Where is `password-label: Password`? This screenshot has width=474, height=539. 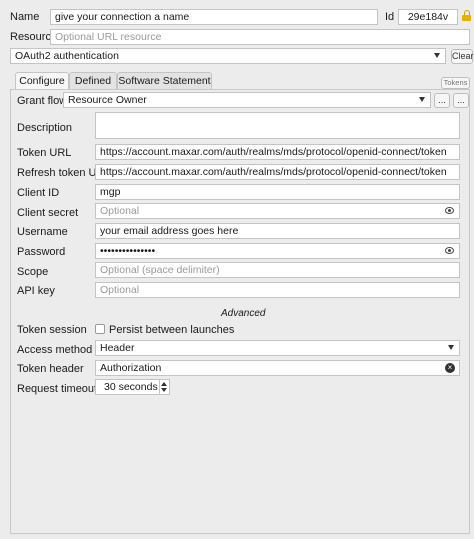 password-label: Password is located at coordinates (41, 252).